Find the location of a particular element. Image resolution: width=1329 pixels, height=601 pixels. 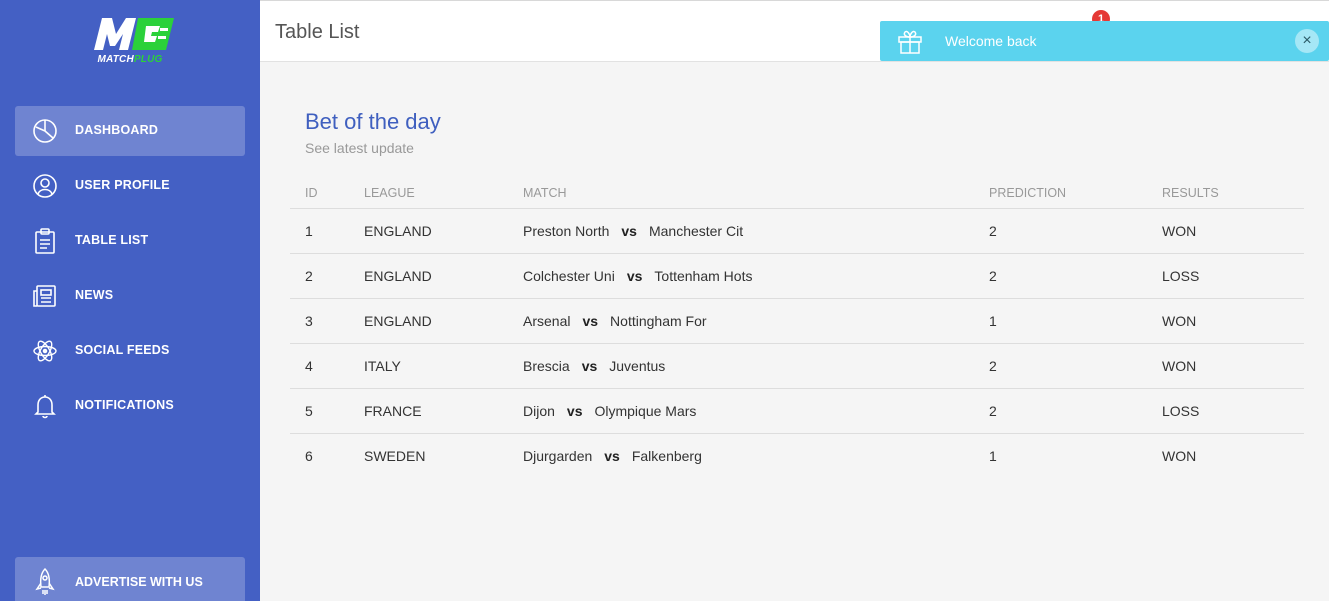

cell-league: ITALY is located at coordinates (428, 366).